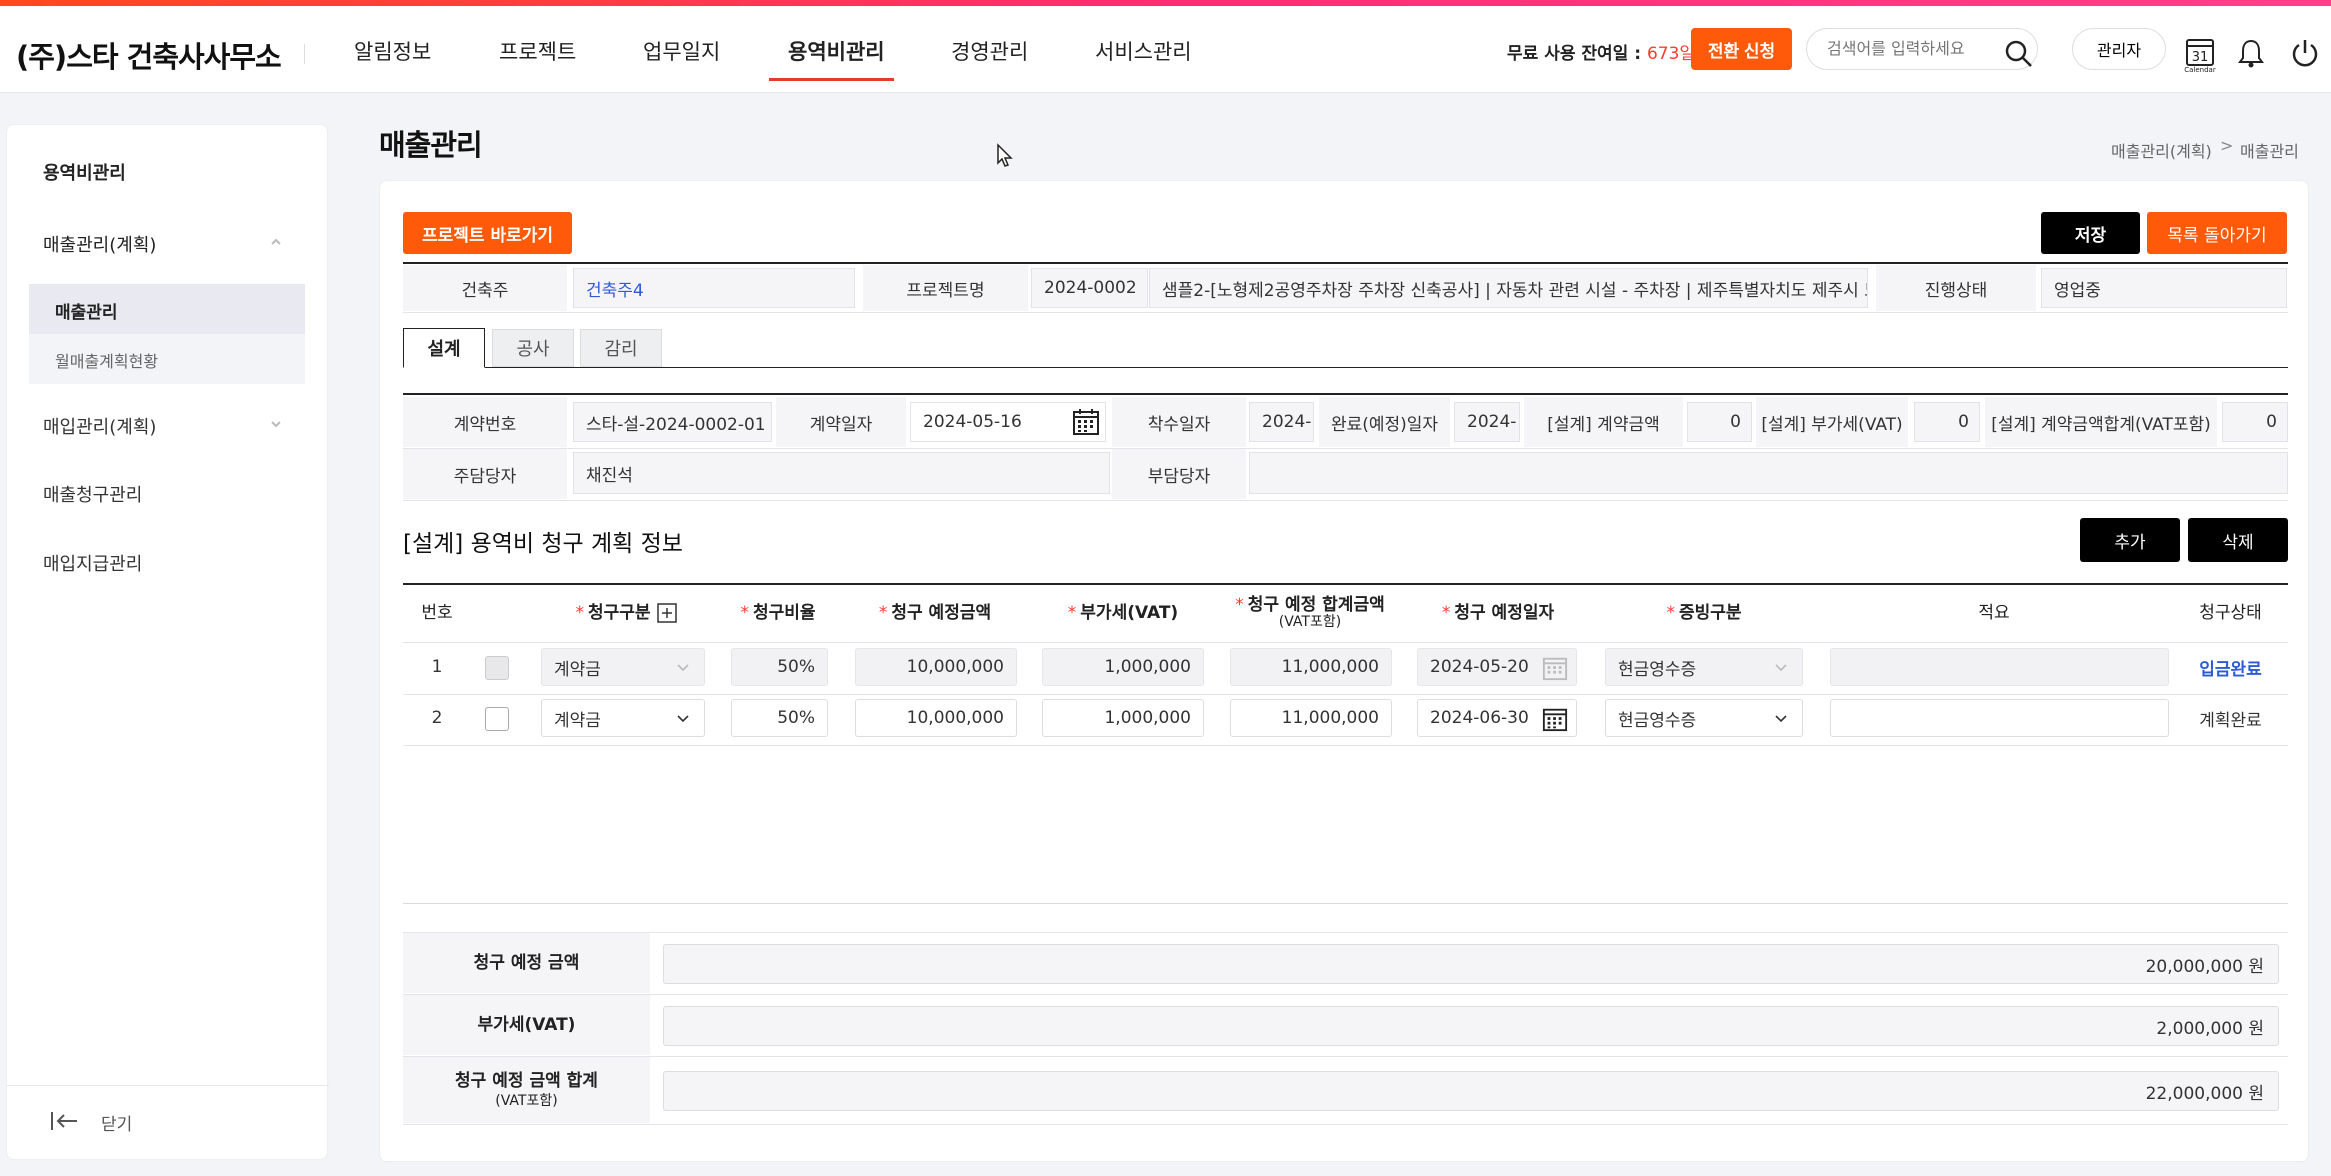 This screenshot has width=2331, height=1176. I want to click on convert-button: 전환 신청, so click(1741, 49).